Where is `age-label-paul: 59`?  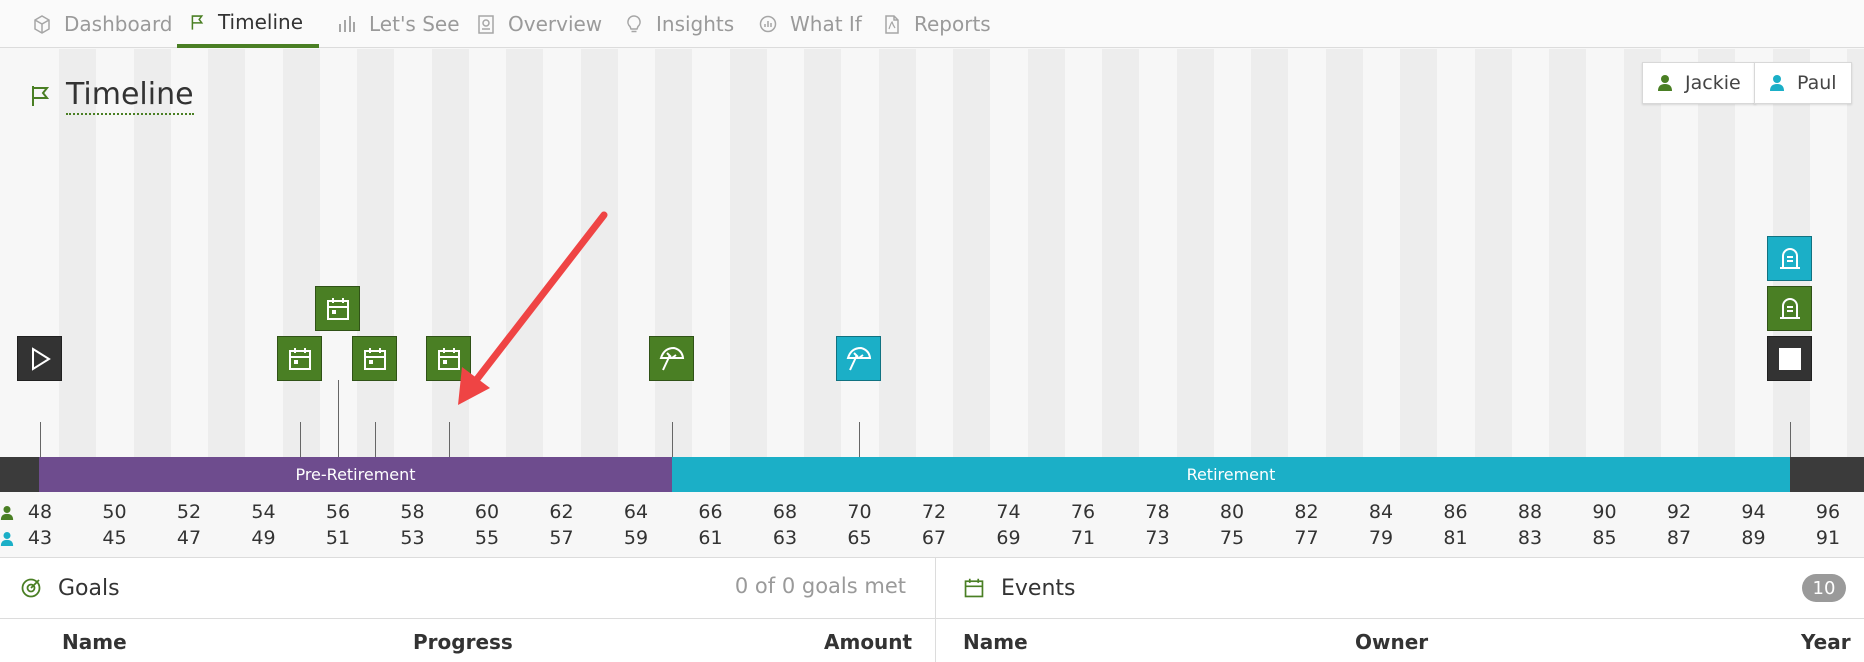 age-label-paul: 59 is located at coordinates (636, 538).